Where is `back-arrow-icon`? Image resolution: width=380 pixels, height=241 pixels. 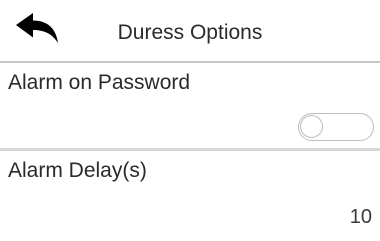 back-arrow-icon is located at coordinates (37, 28).